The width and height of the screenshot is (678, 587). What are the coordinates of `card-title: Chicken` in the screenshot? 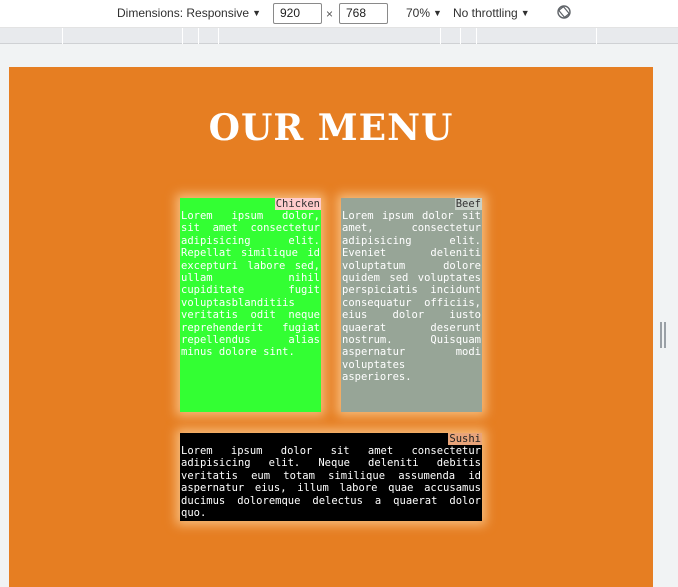 It's located at (250, 204).